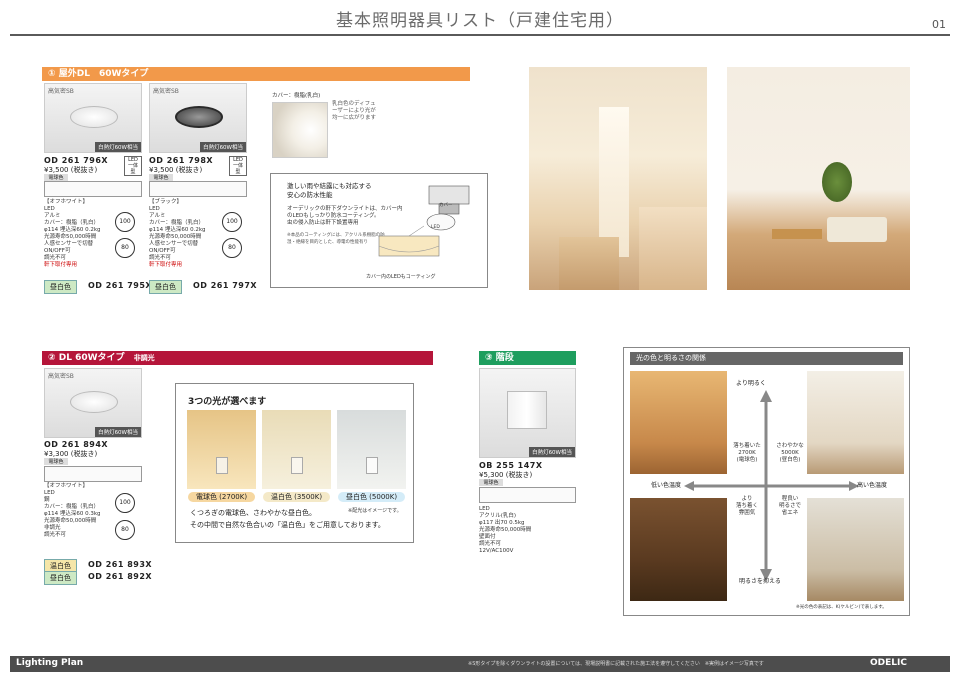 The height and width of the screenshot is (680, 960). What do you see at coordinates (296, 96) in the screenshot?
I see `cover-label: カバー：樹脂(乳白)` at bounding box center [296, 96].